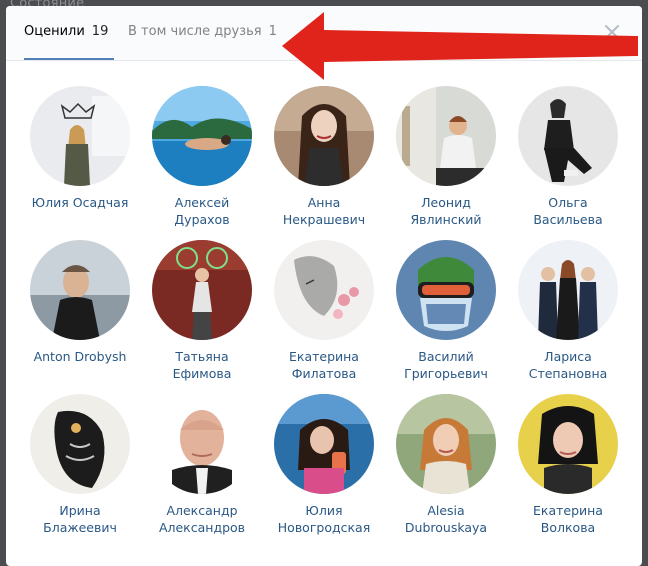  Describe the element at coordinates (568, 211) in the screenshot. I see `person-name: Ольга Васильева` at that location.